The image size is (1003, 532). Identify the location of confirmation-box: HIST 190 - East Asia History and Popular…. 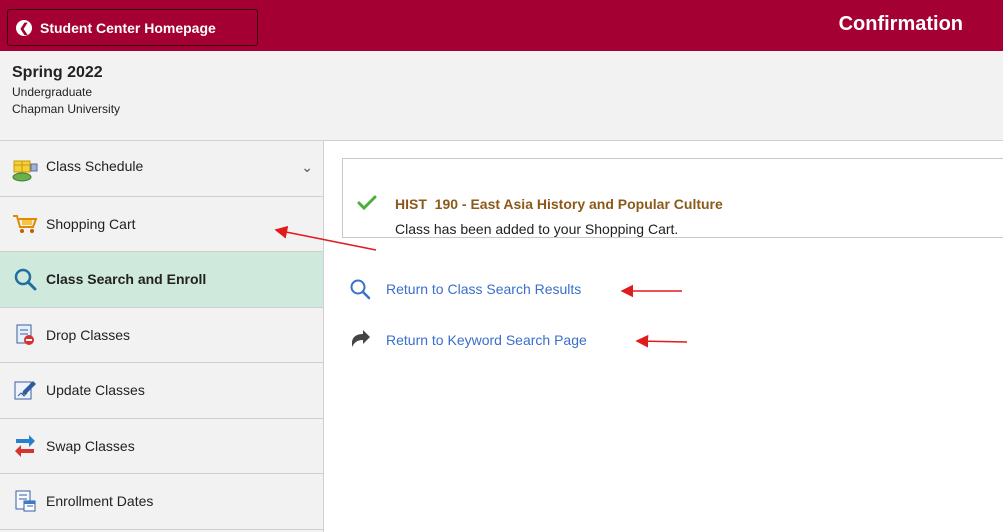
(672, 198).